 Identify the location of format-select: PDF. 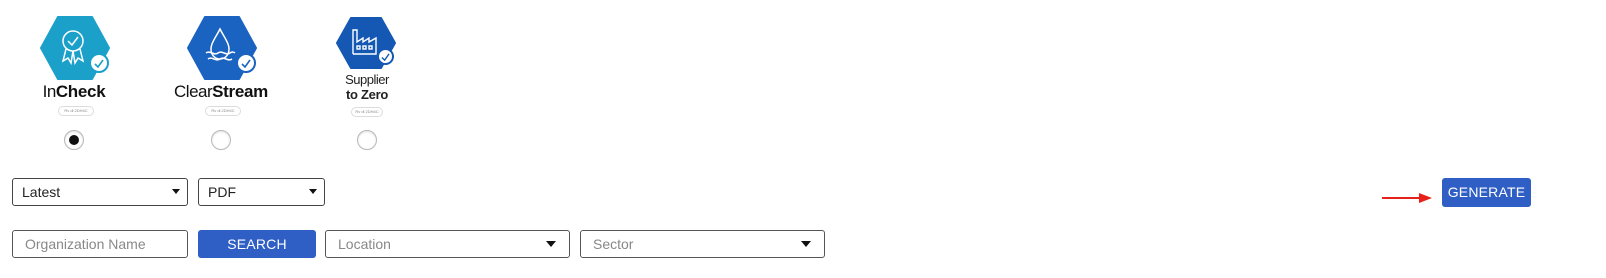
(261, 192).